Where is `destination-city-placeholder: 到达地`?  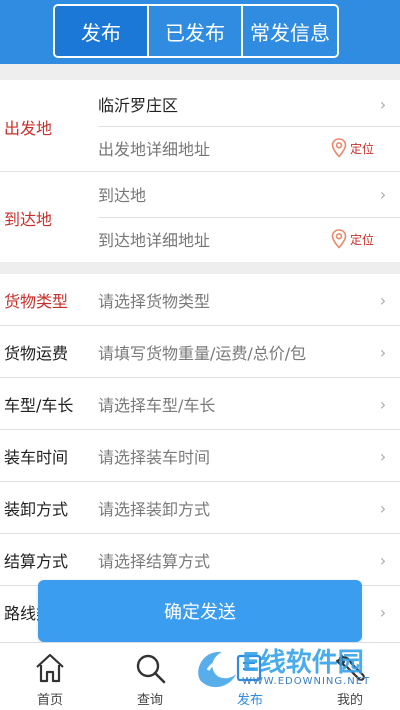 destination-city-placeholder: 到达地 is located at coordinates (122, 195).